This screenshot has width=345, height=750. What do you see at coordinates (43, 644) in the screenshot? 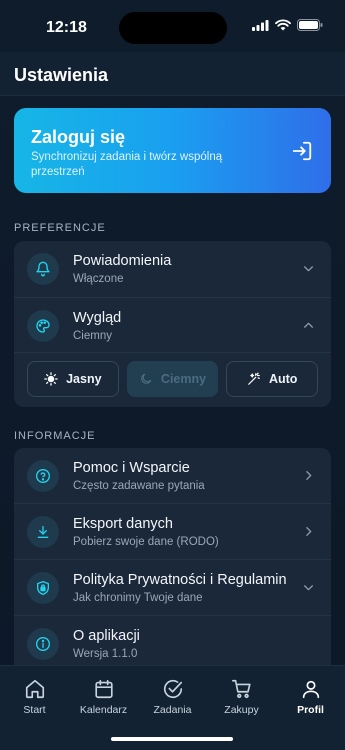
I see `info-icon` at bounding box center [43, 644].